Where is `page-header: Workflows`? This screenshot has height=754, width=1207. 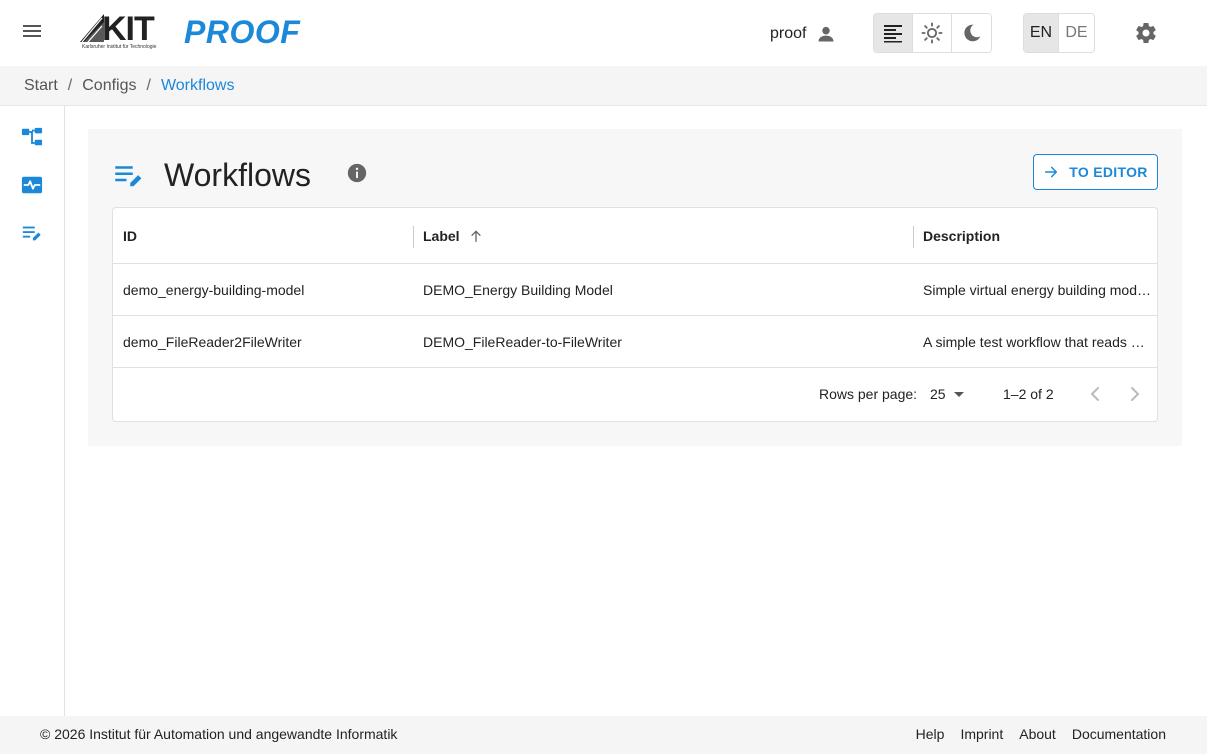 page-header: Workflows is located at coordinates (212, 175).